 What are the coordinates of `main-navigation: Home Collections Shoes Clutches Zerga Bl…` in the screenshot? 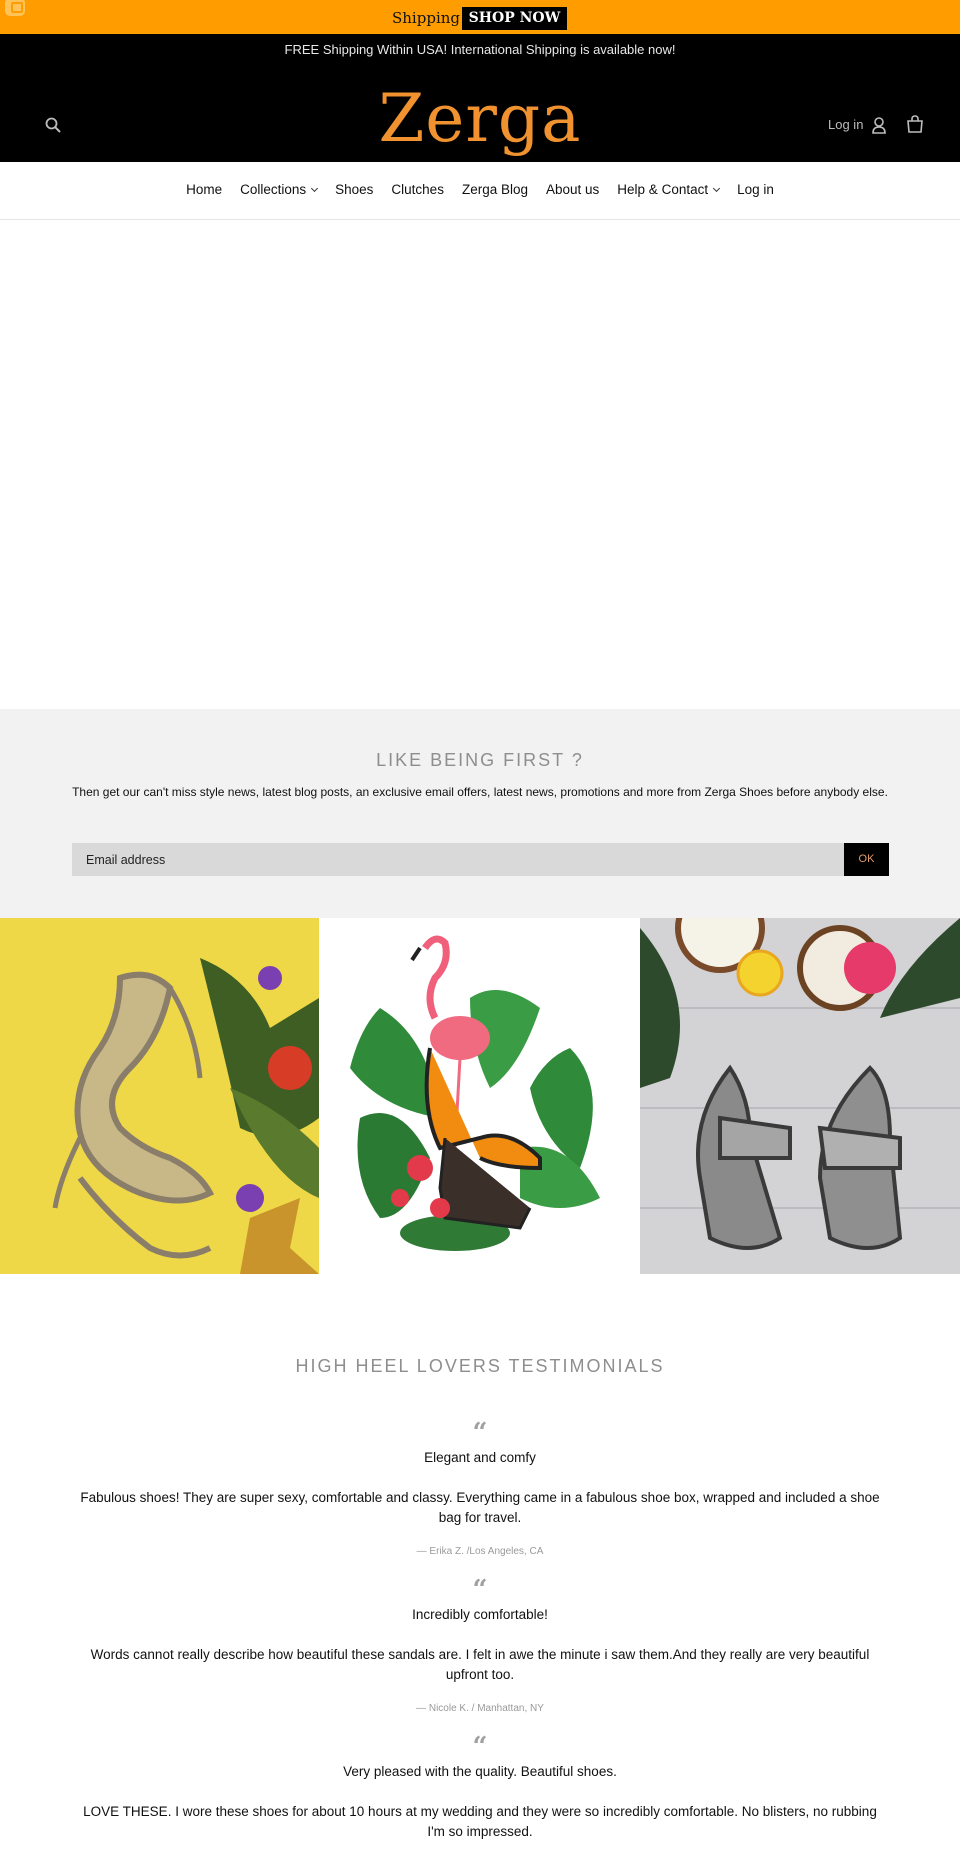 It's located at (480, 191).